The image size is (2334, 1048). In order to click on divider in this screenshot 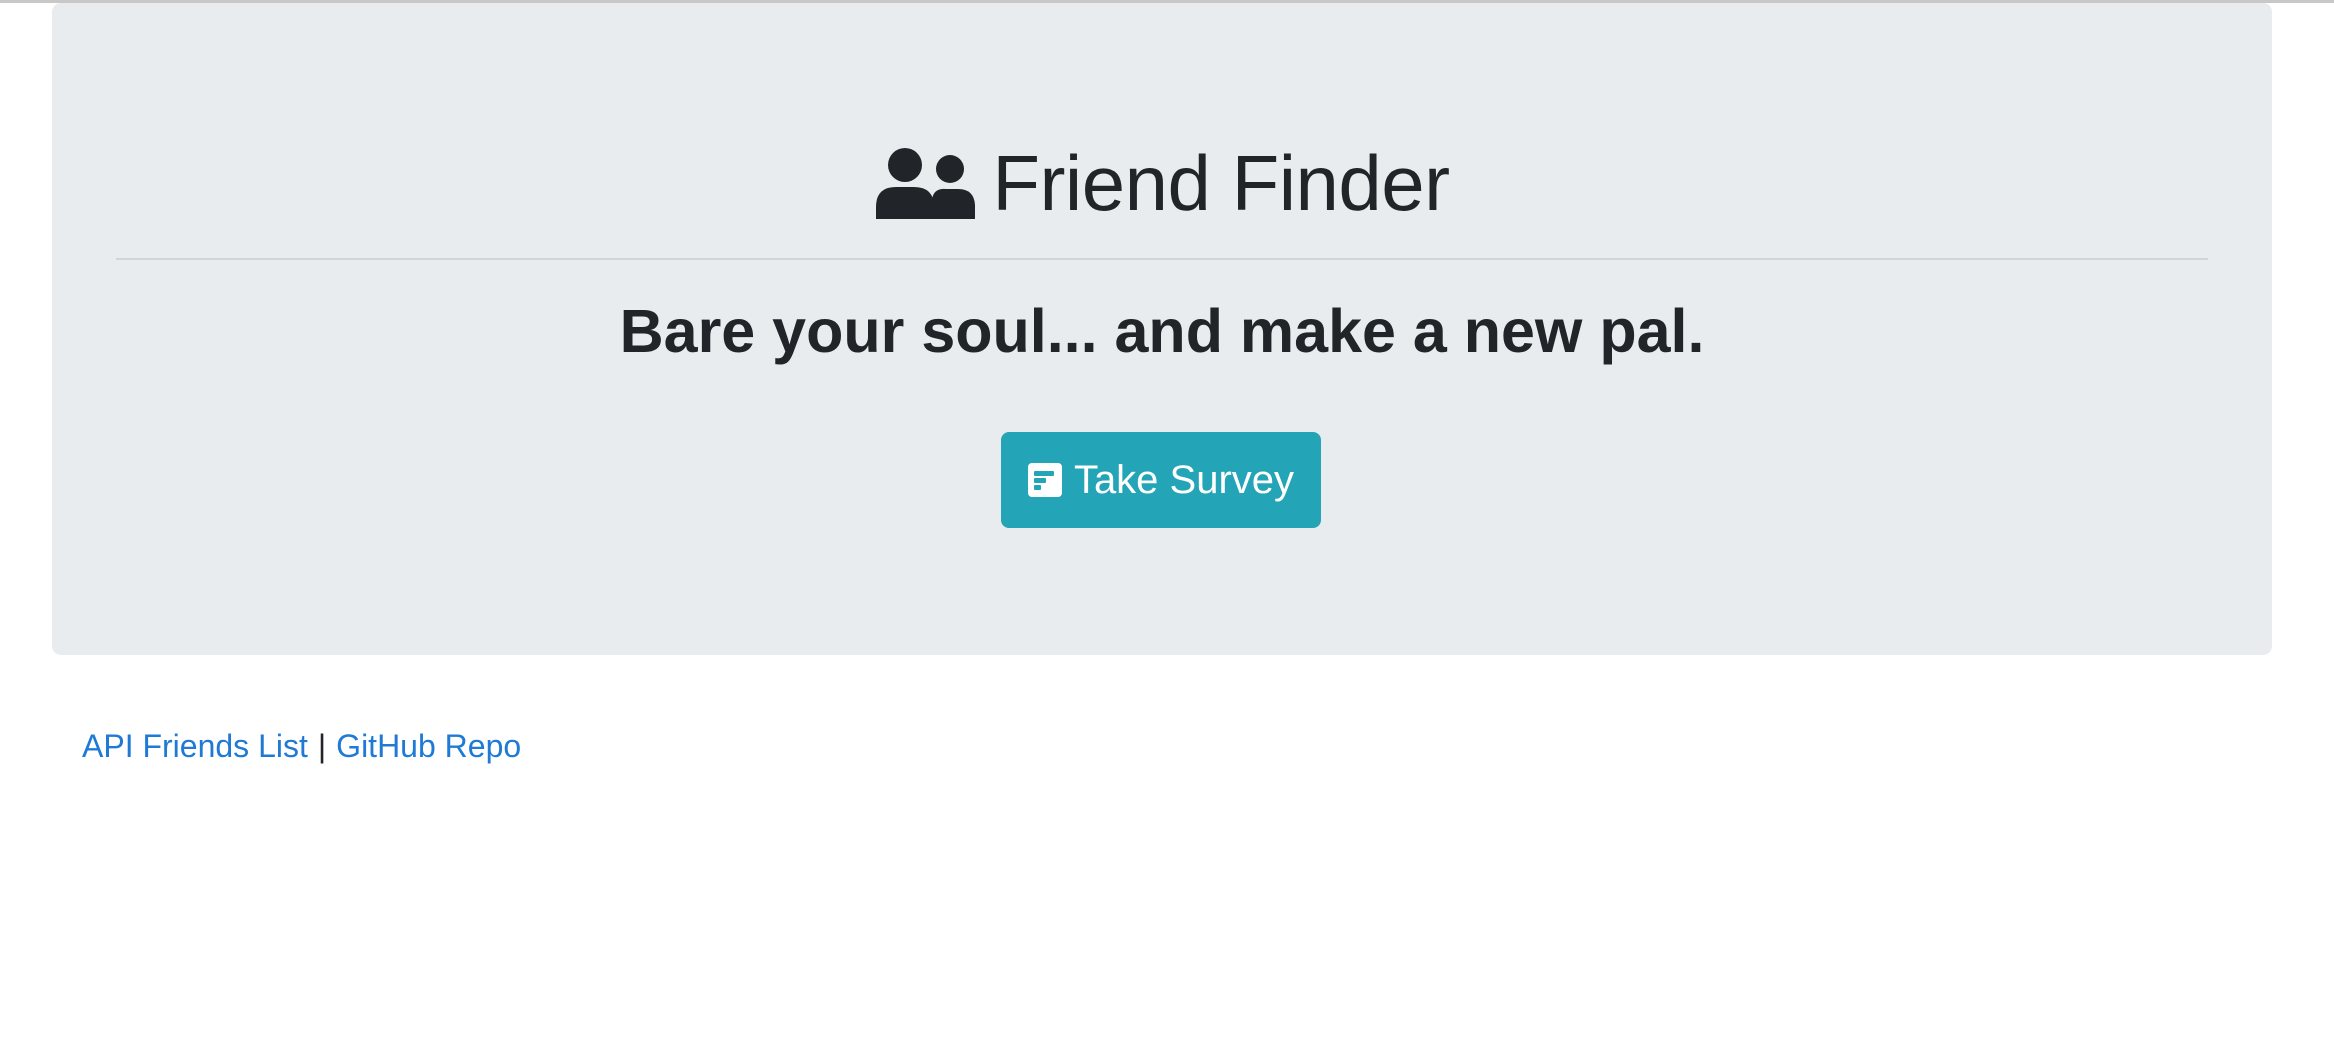, I will do `click(1162, 259)`.